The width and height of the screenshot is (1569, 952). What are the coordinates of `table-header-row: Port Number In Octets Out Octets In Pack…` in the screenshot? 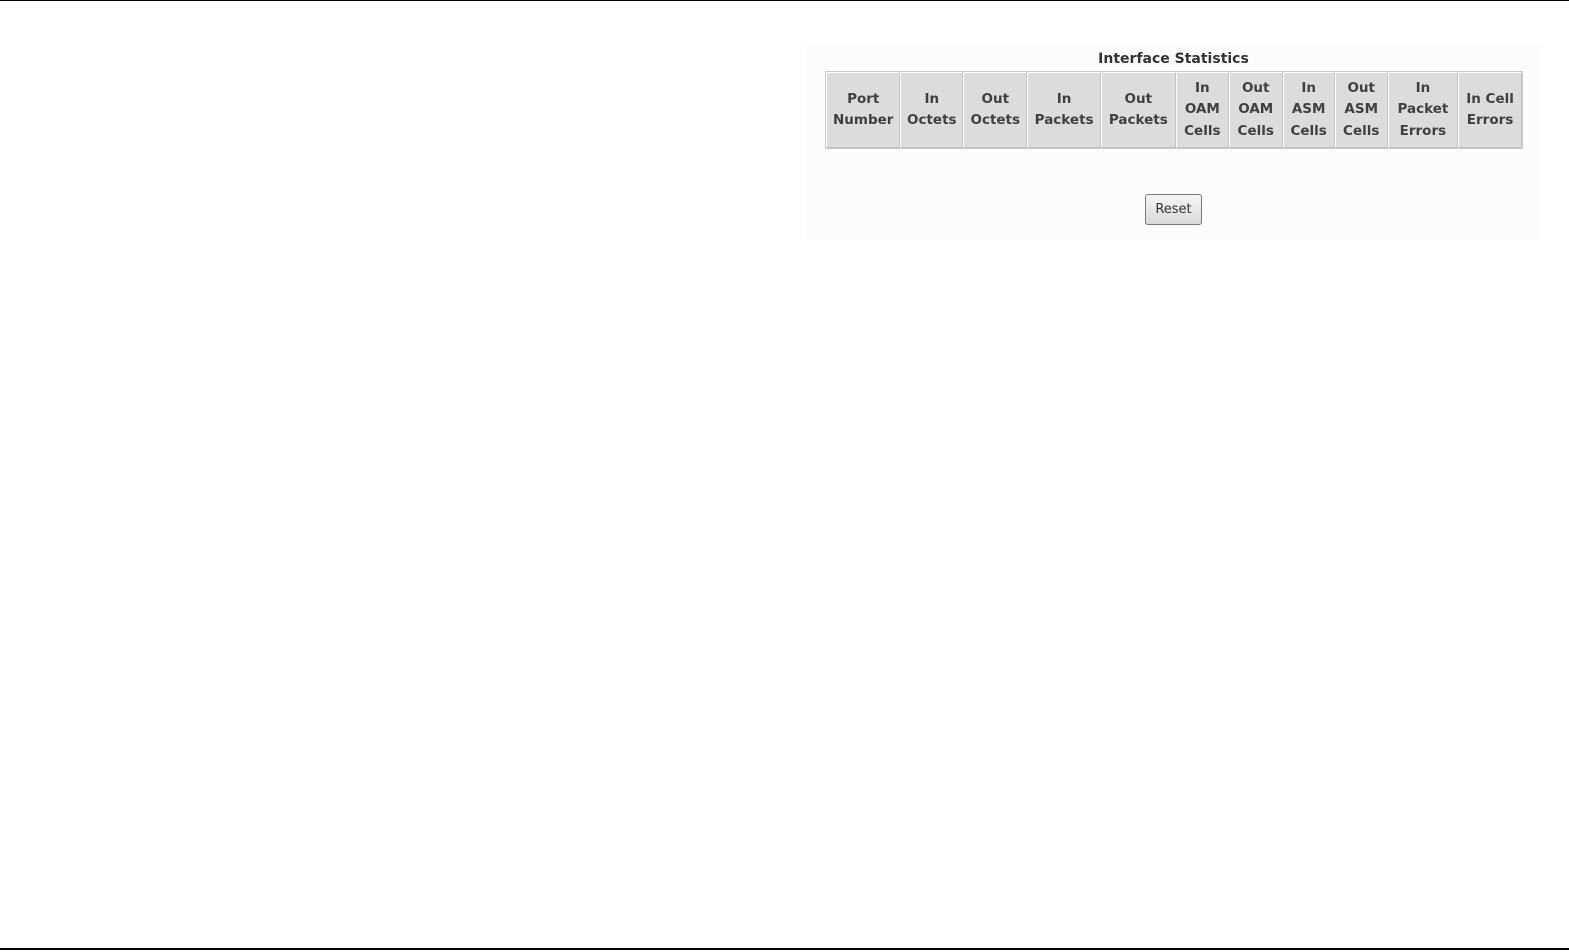 It's located at (1174, 110).